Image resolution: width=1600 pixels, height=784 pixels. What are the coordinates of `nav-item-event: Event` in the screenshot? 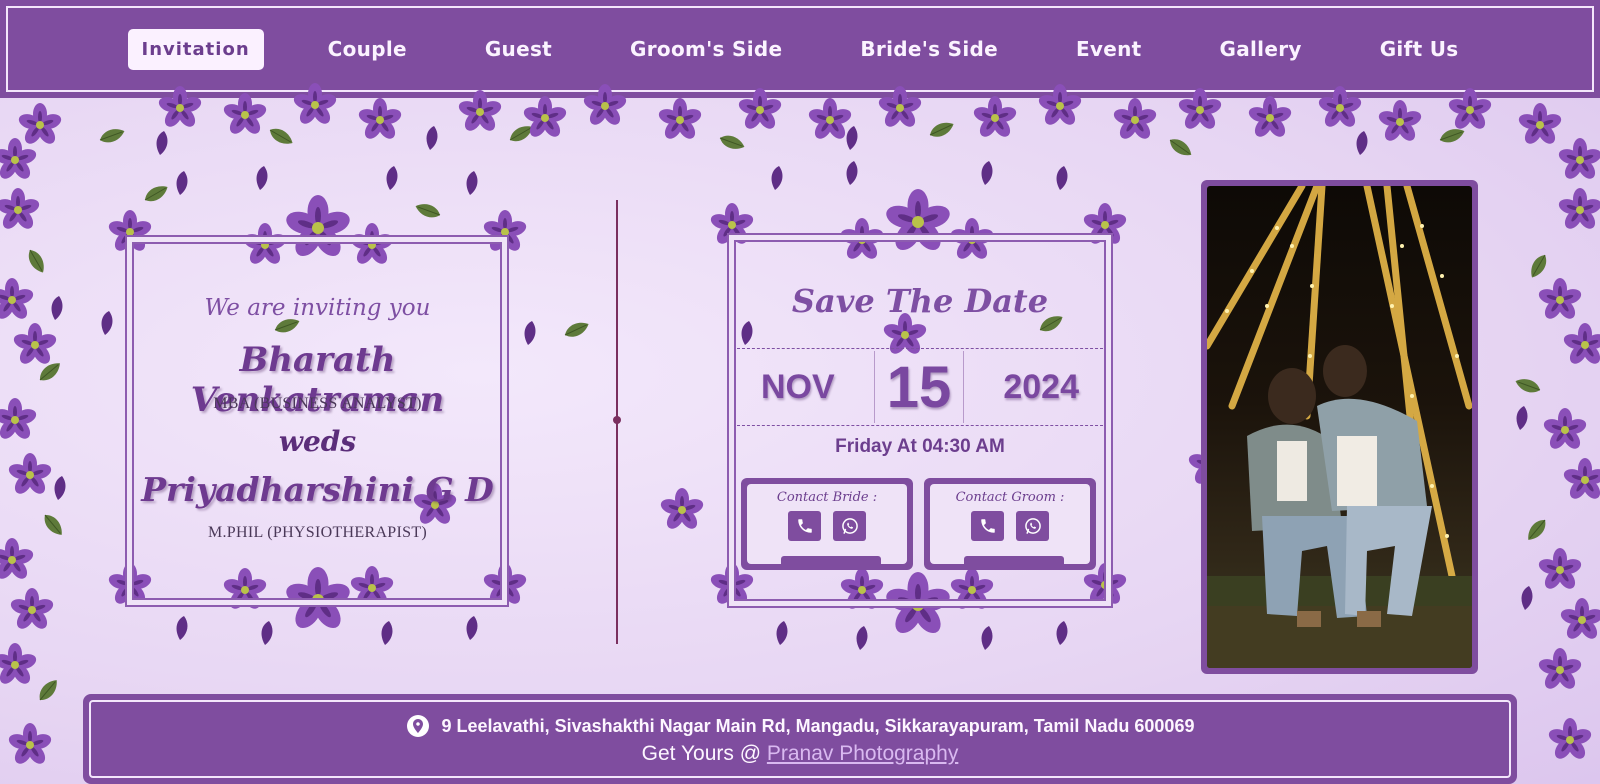 It's located at (1109, 49).